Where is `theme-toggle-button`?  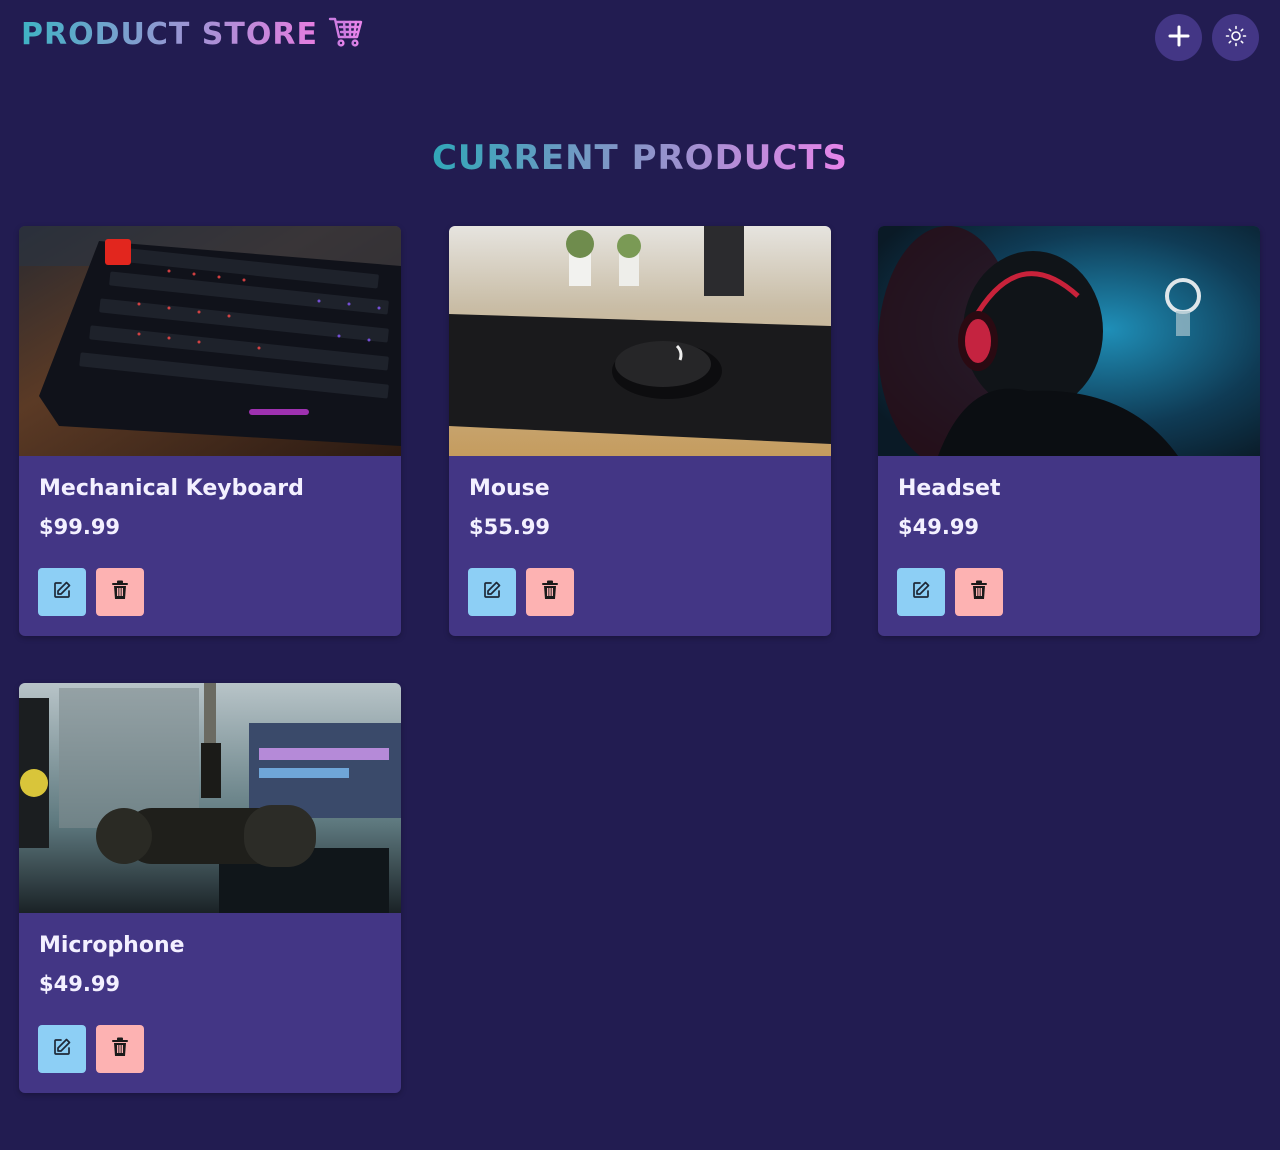
theme-toggle-button is located at coordinates (1235, 37).